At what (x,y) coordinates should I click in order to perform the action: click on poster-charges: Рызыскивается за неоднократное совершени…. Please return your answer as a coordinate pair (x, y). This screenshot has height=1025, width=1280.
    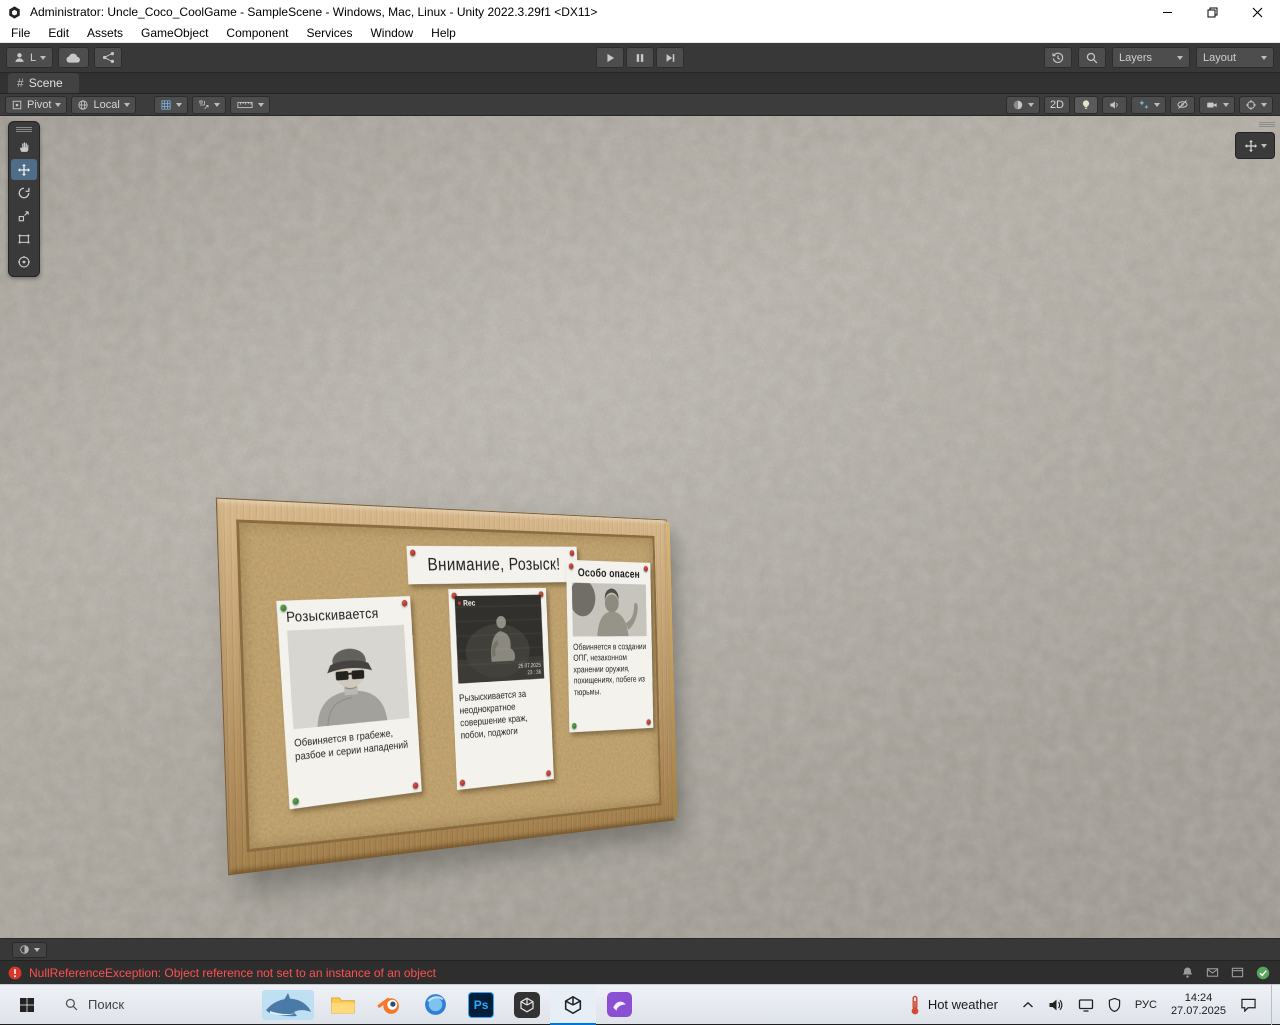
    Looking at the image, I should click on (493, 715).